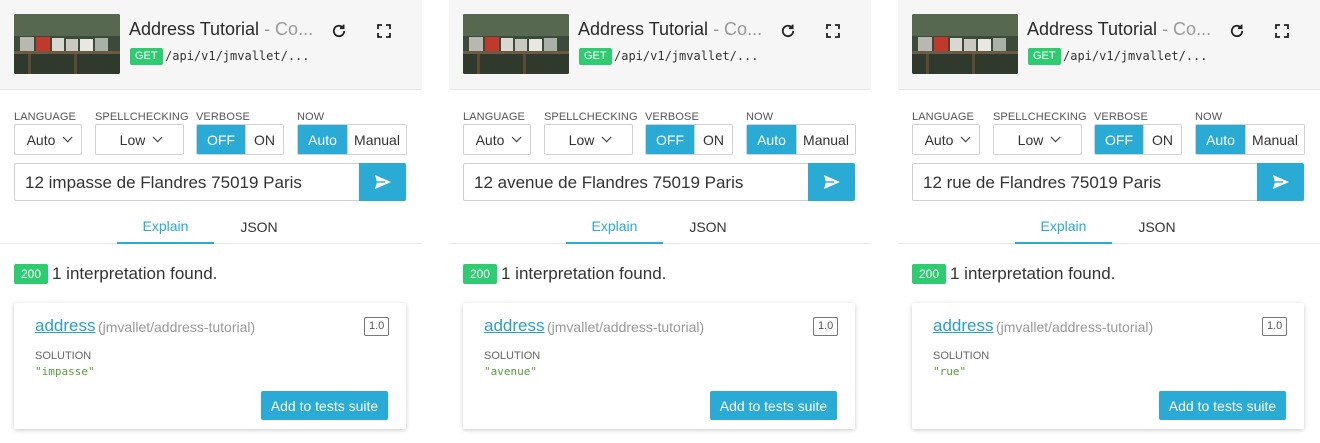  I want to click on solution-value: "avenue", so click(510, 371).